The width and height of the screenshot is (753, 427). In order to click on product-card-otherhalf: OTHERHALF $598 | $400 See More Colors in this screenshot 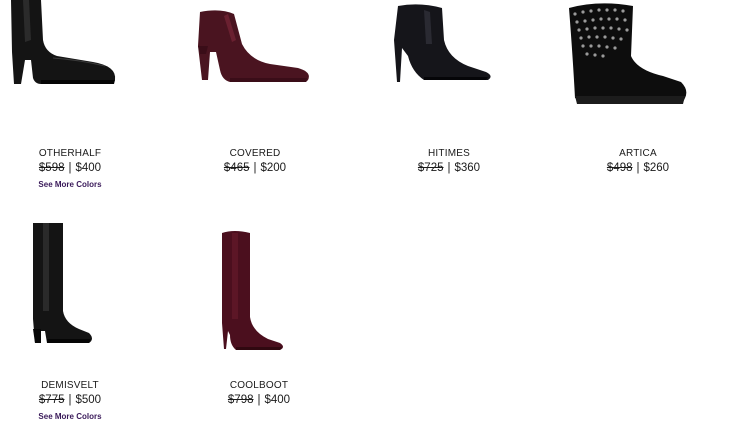, I will do `click(77, 94)`.